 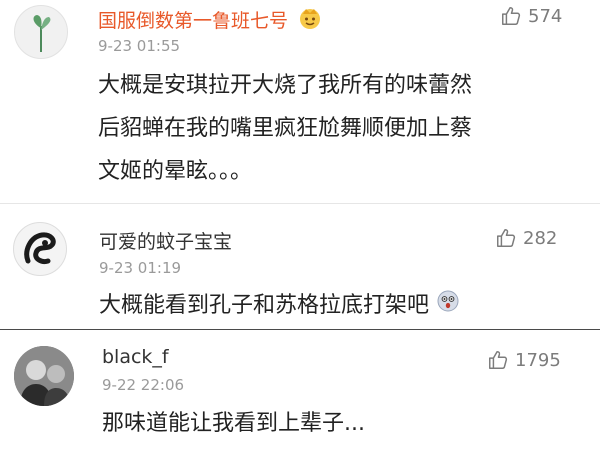 I want to click on like-button: 574, so click(x=531, y=16).